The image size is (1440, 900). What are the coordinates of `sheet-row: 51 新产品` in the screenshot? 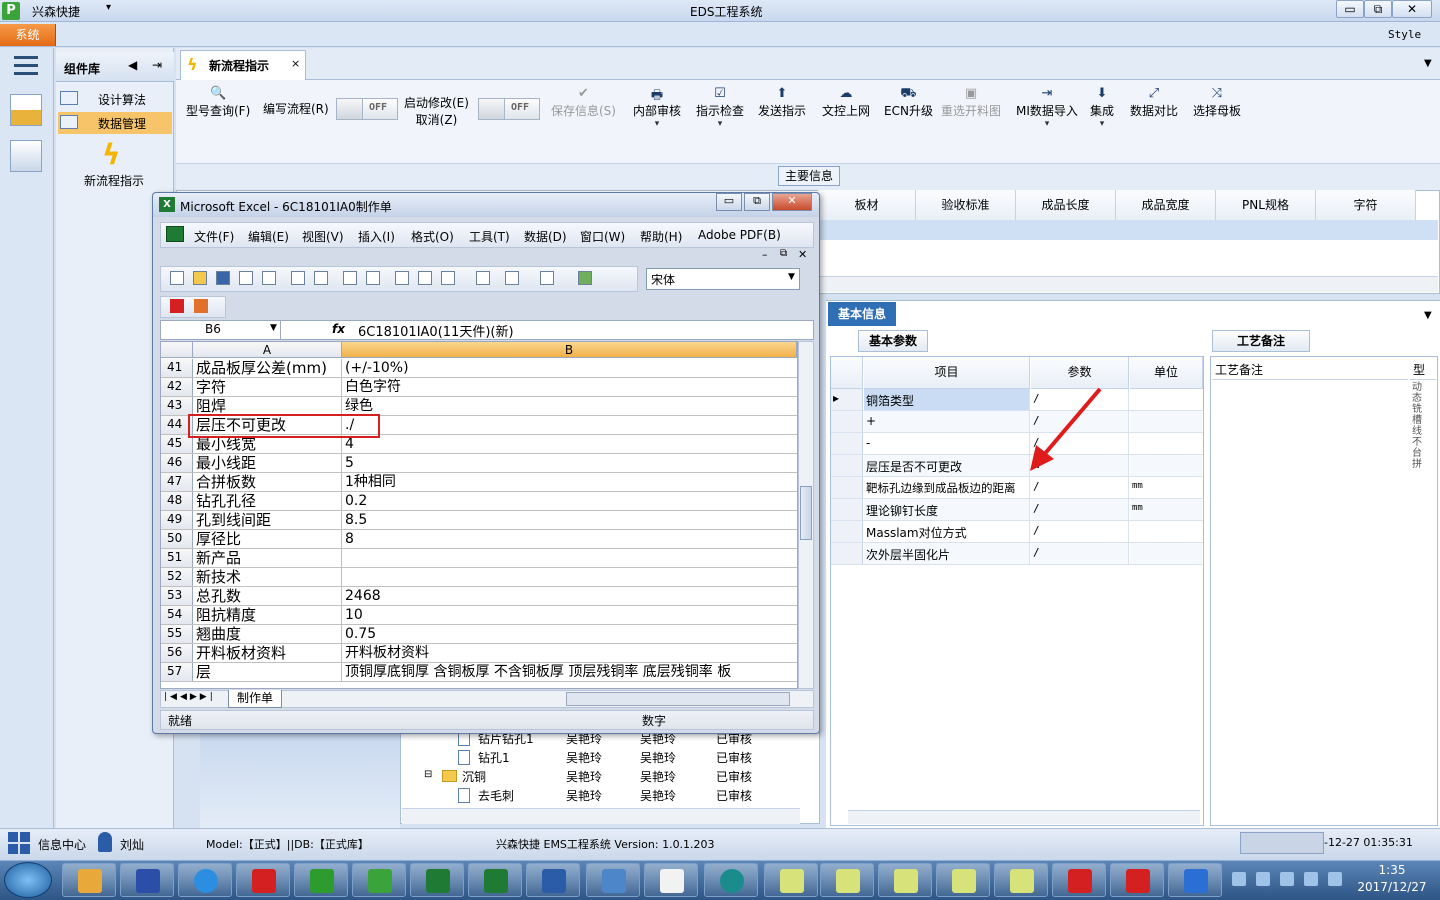 It's located at (479, 558).